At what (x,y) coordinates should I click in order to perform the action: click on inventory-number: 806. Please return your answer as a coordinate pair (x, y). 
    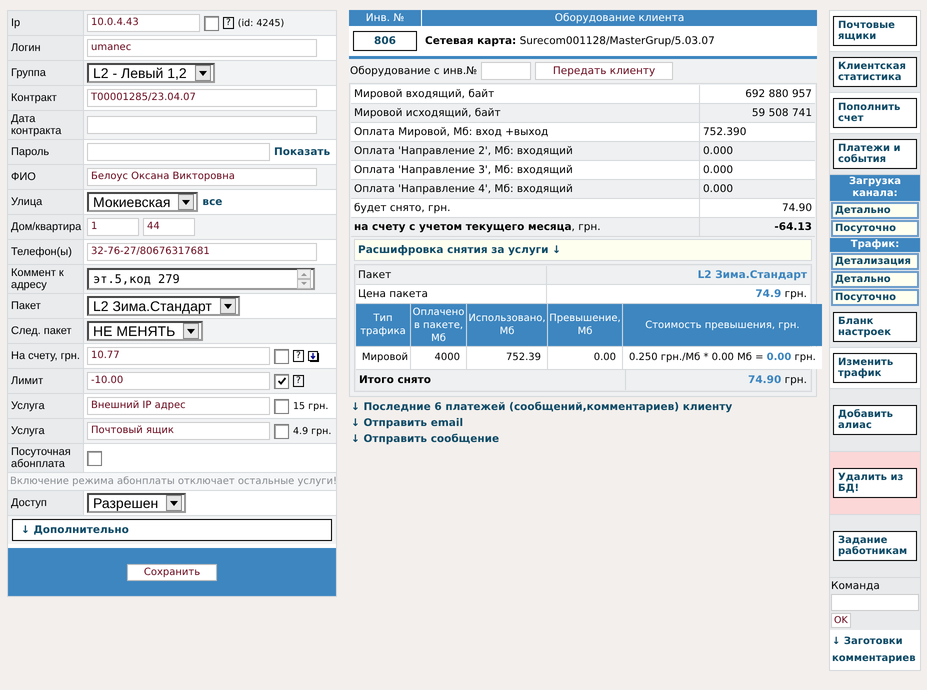
    Looking at the image, I should click on (385, 41).